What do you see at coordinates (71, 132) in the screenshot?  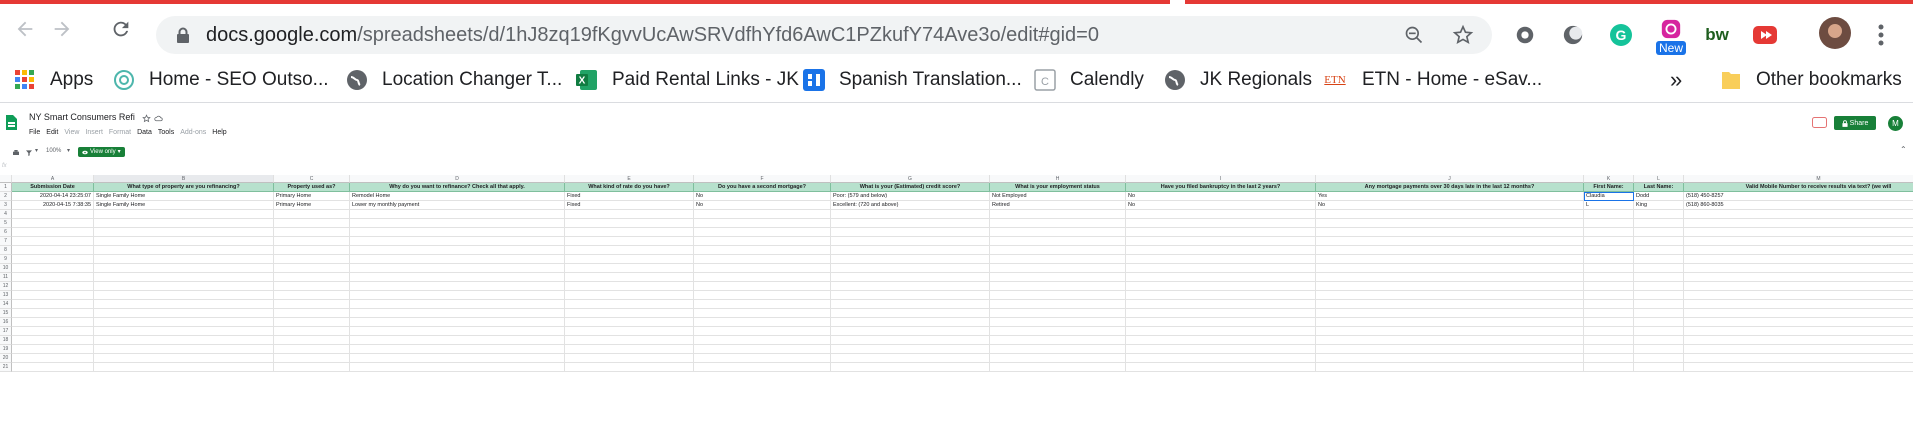 I see `menu-view: View` at bounding box center [71, 132].